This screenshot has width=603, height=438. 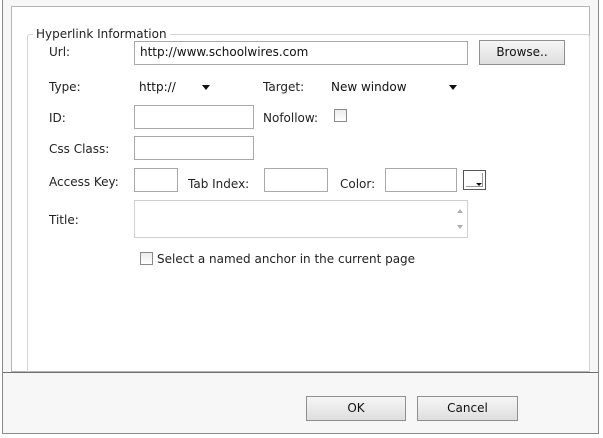 I want to click on url-input: http://www.schoolwires.com, so click(x=301, y=53).